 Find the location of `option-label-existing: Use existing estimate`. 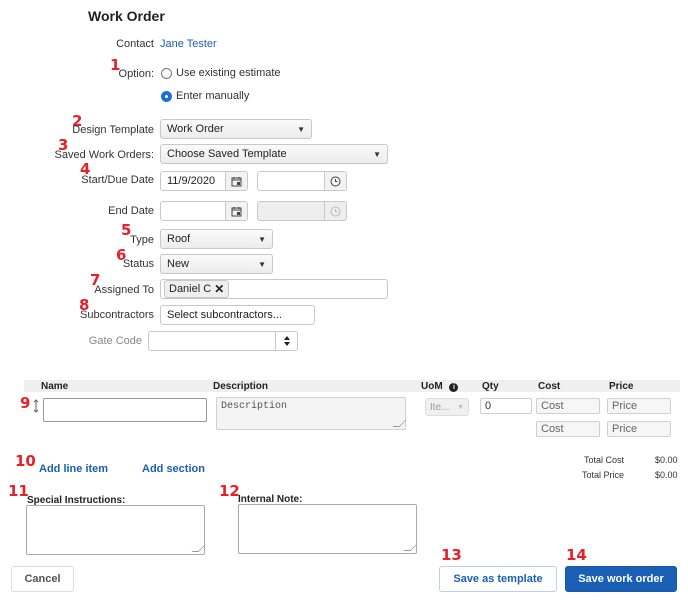

option-label-existing: Use existing estimate is located at coordinates (228, 73).